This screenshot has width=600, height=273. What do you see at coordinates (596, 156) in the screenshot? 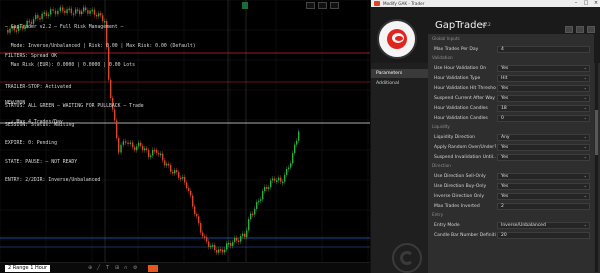
I see `grid-scrollbar` at bounding box center [596, 156].